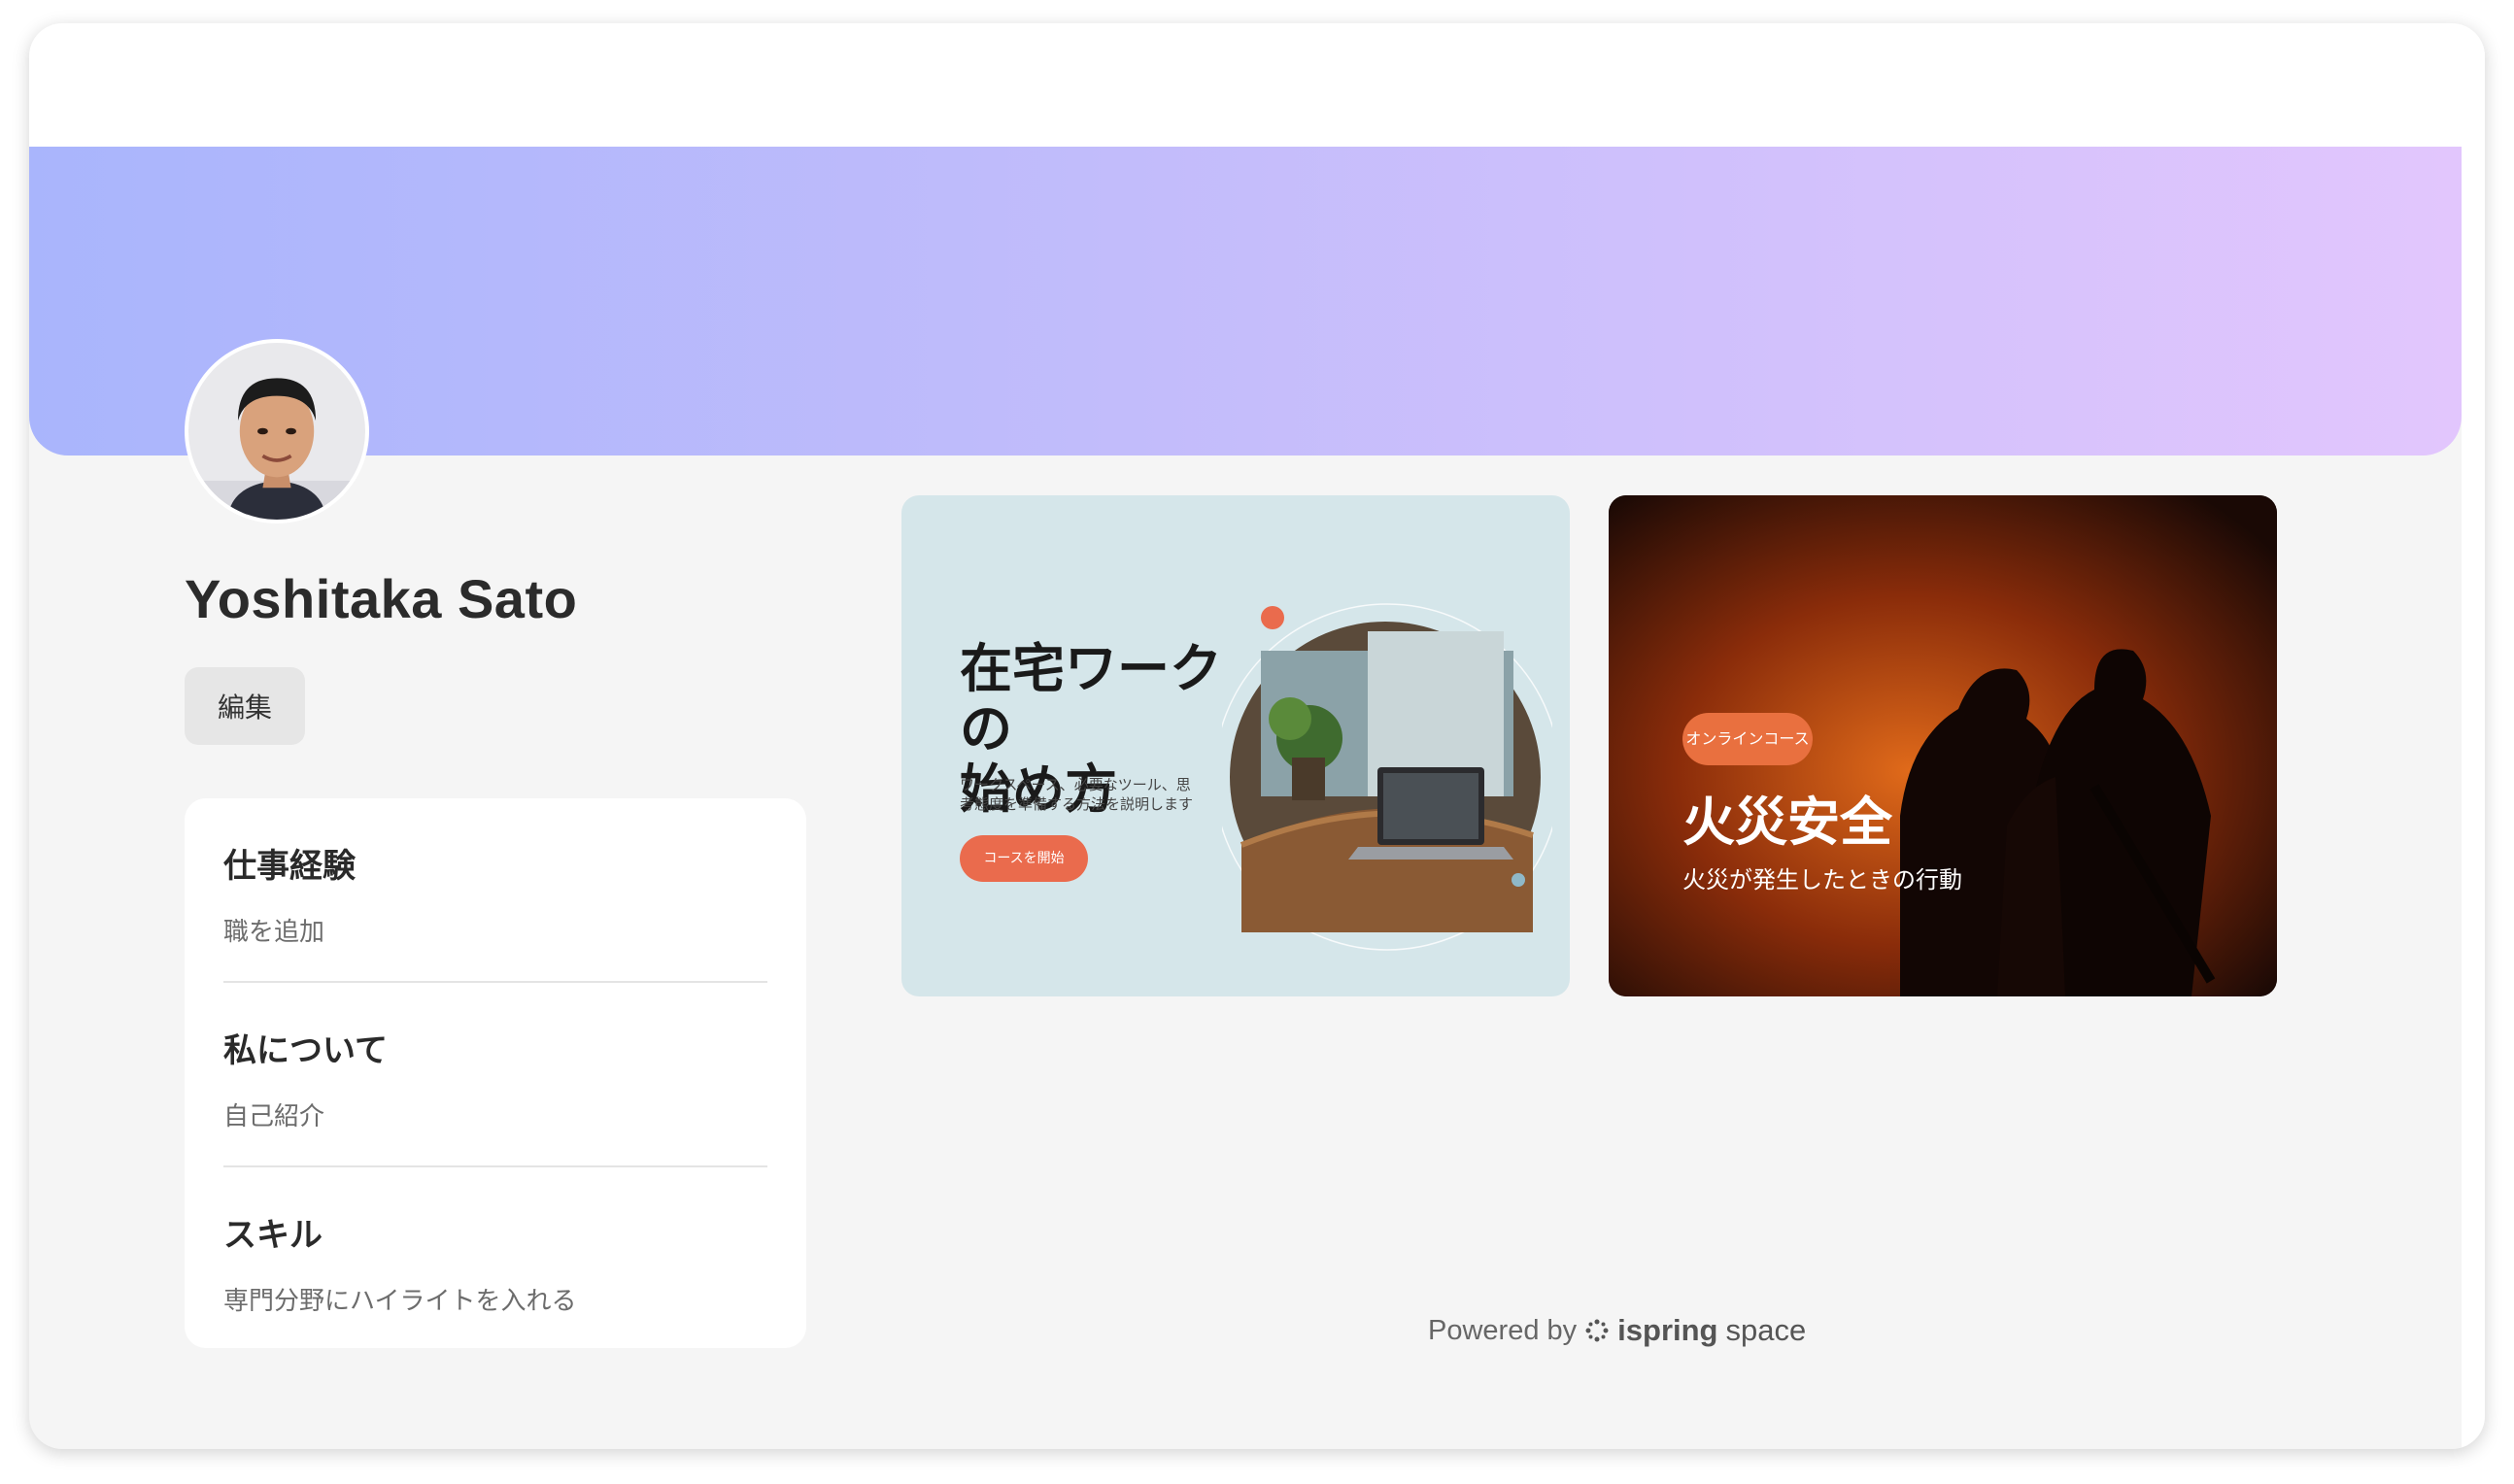  Describe the element at coordinates (1787, 822) in the screenshot. I see `course-title-fire-safety: 火災安全` at that location.